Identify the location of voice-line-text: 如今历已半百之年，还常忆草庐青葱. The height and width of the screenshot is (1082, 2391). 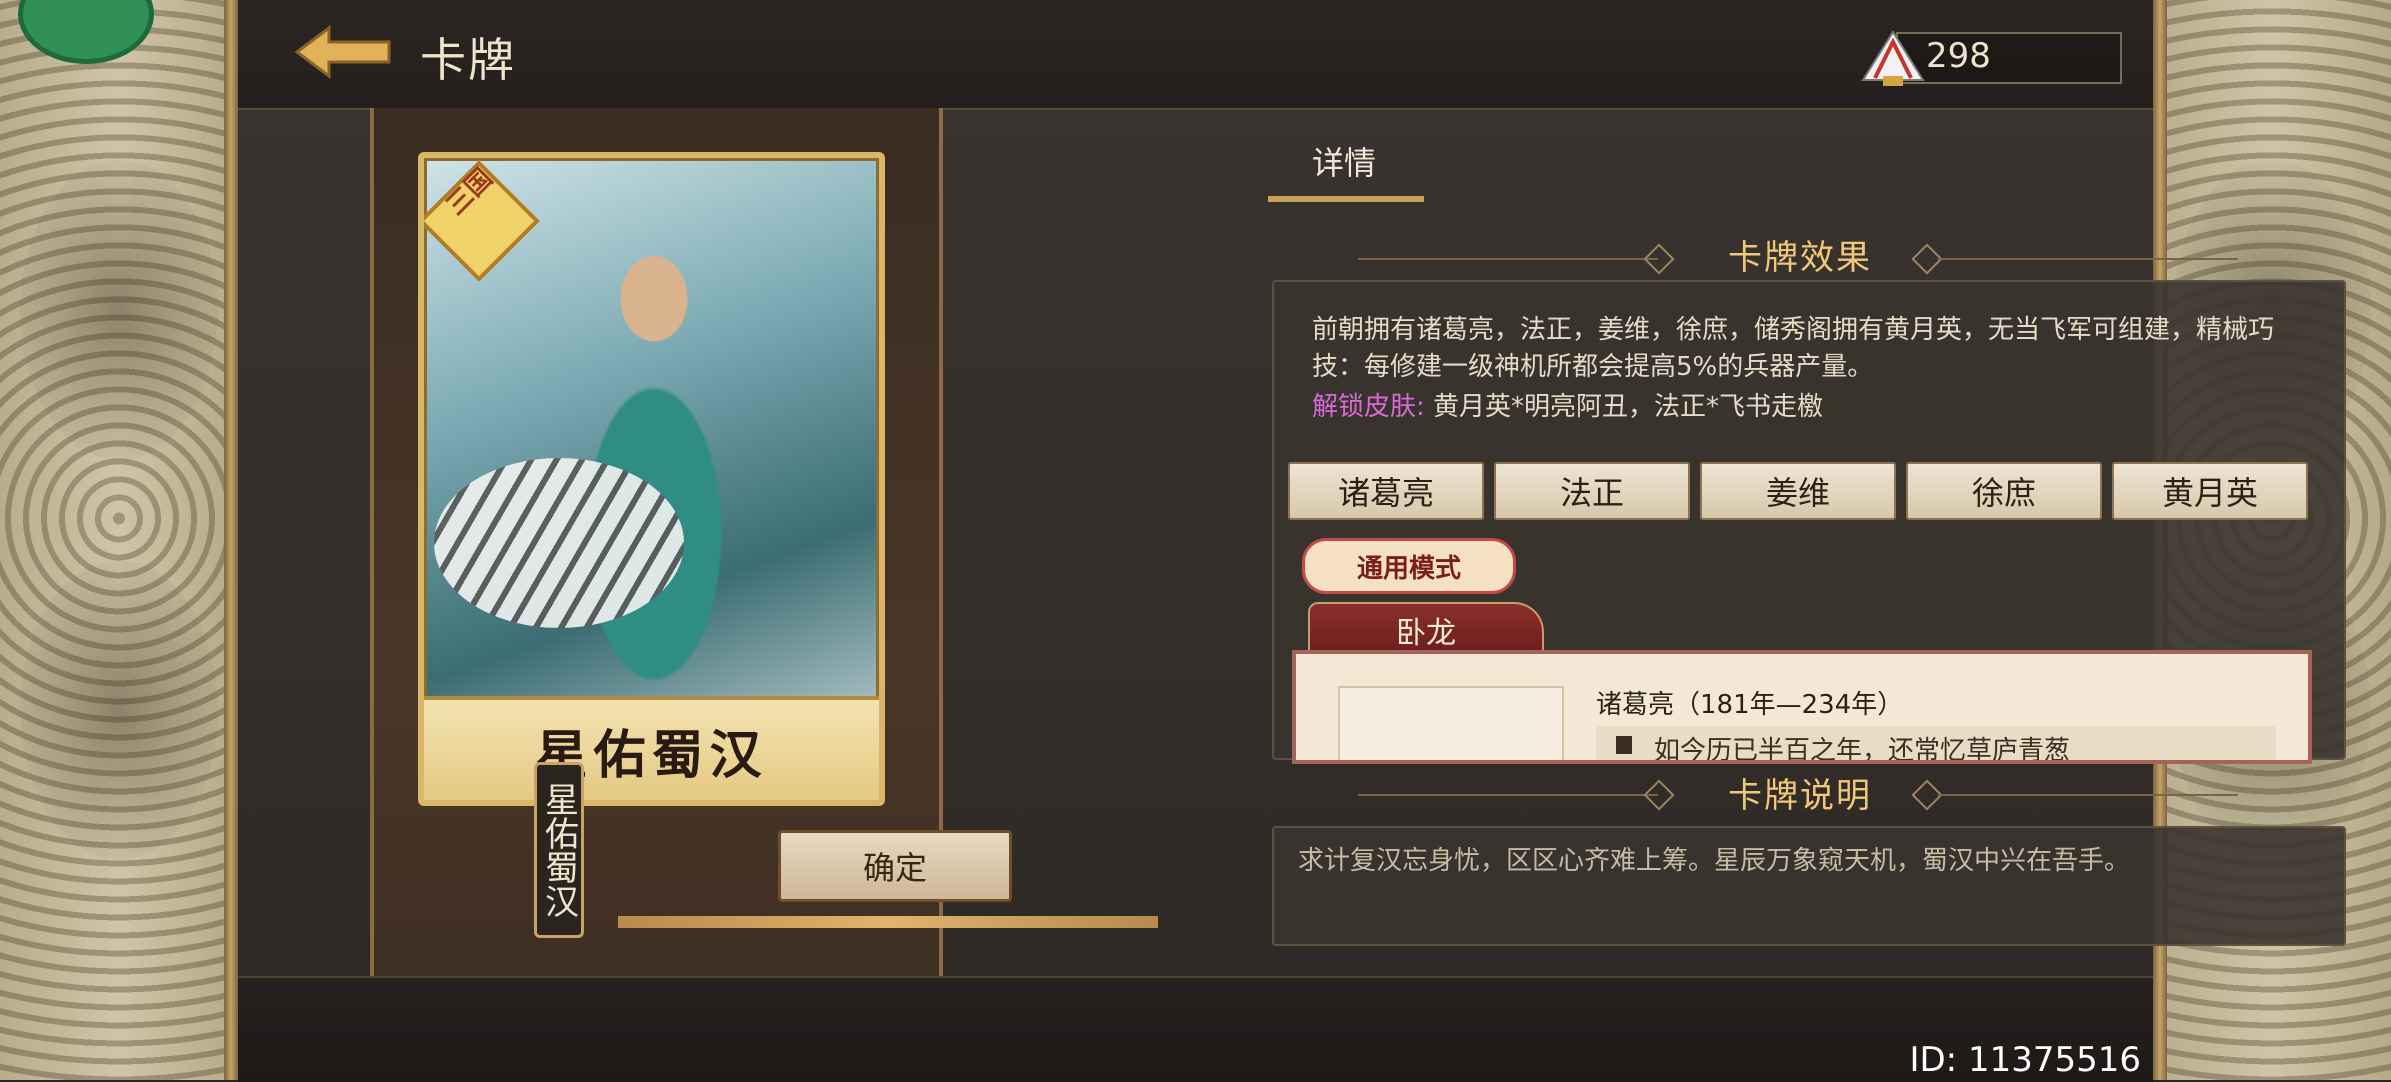
(1862, 750).